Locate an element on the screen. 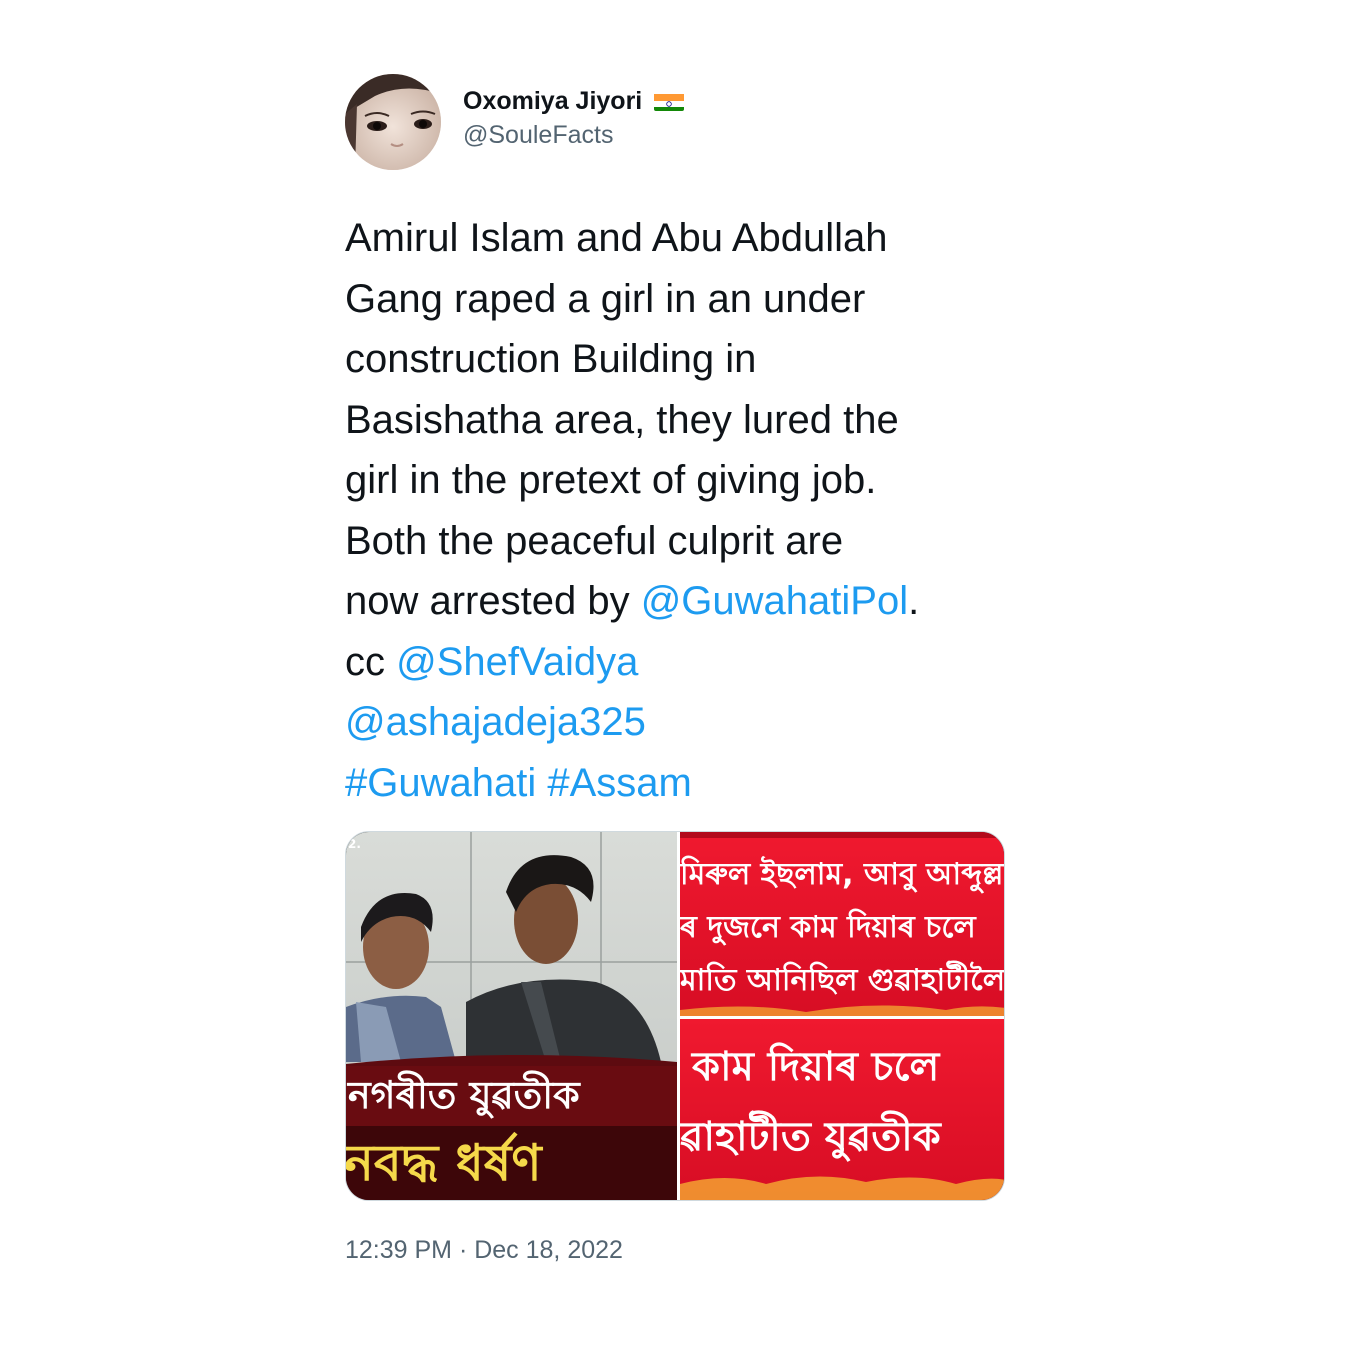 The image size is (1350, 1350). media-corner-mark: 2. is located at coordinates (354, 844).